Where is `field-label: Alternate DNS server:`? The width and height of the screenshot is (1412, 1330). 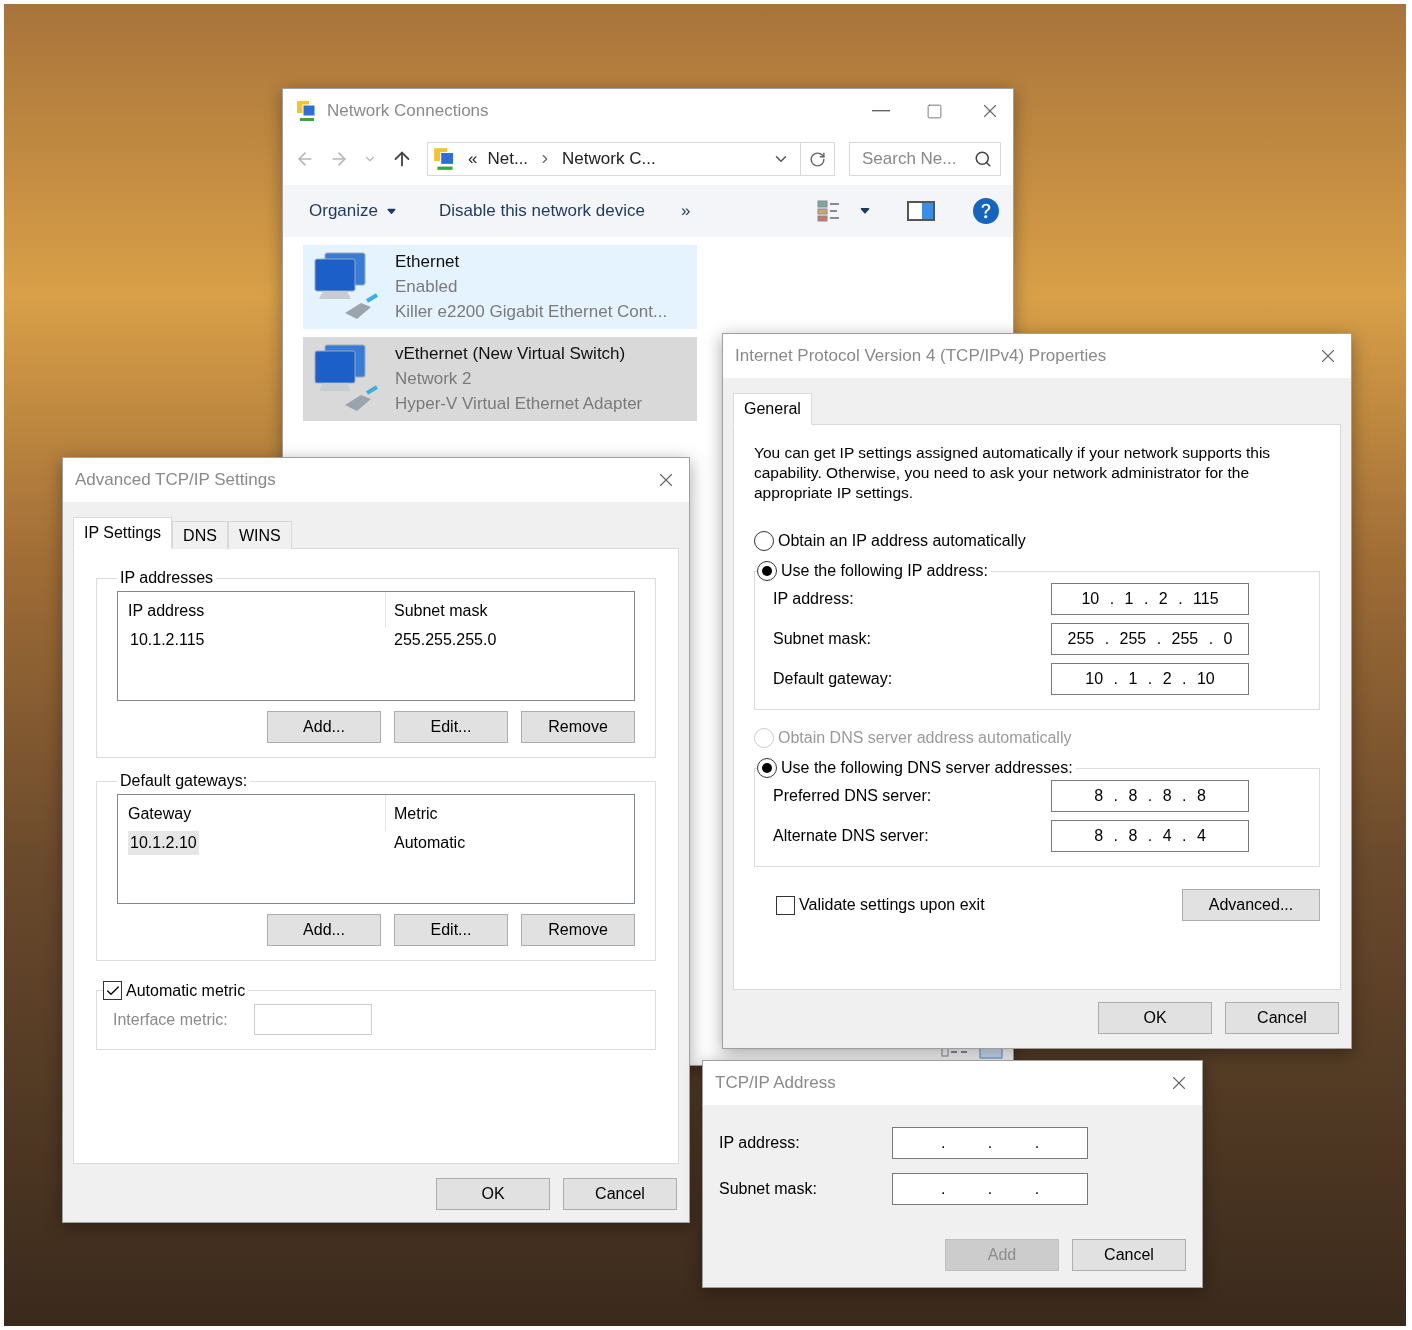
field-label: Alternate DNS server: is located at coordinates (851, 836).